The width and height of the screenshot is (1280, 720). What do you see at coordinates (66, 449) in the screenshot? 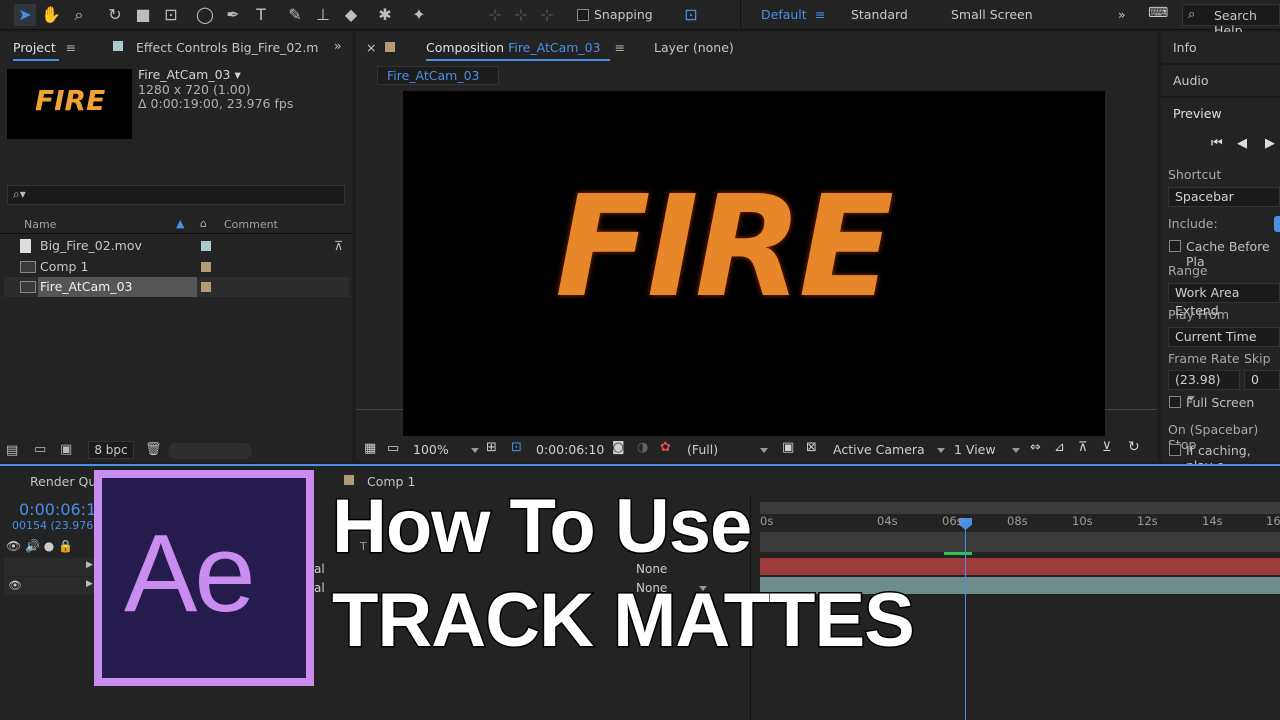
I see `new-composition-icon: ▣` at bounding box center [66, 449].